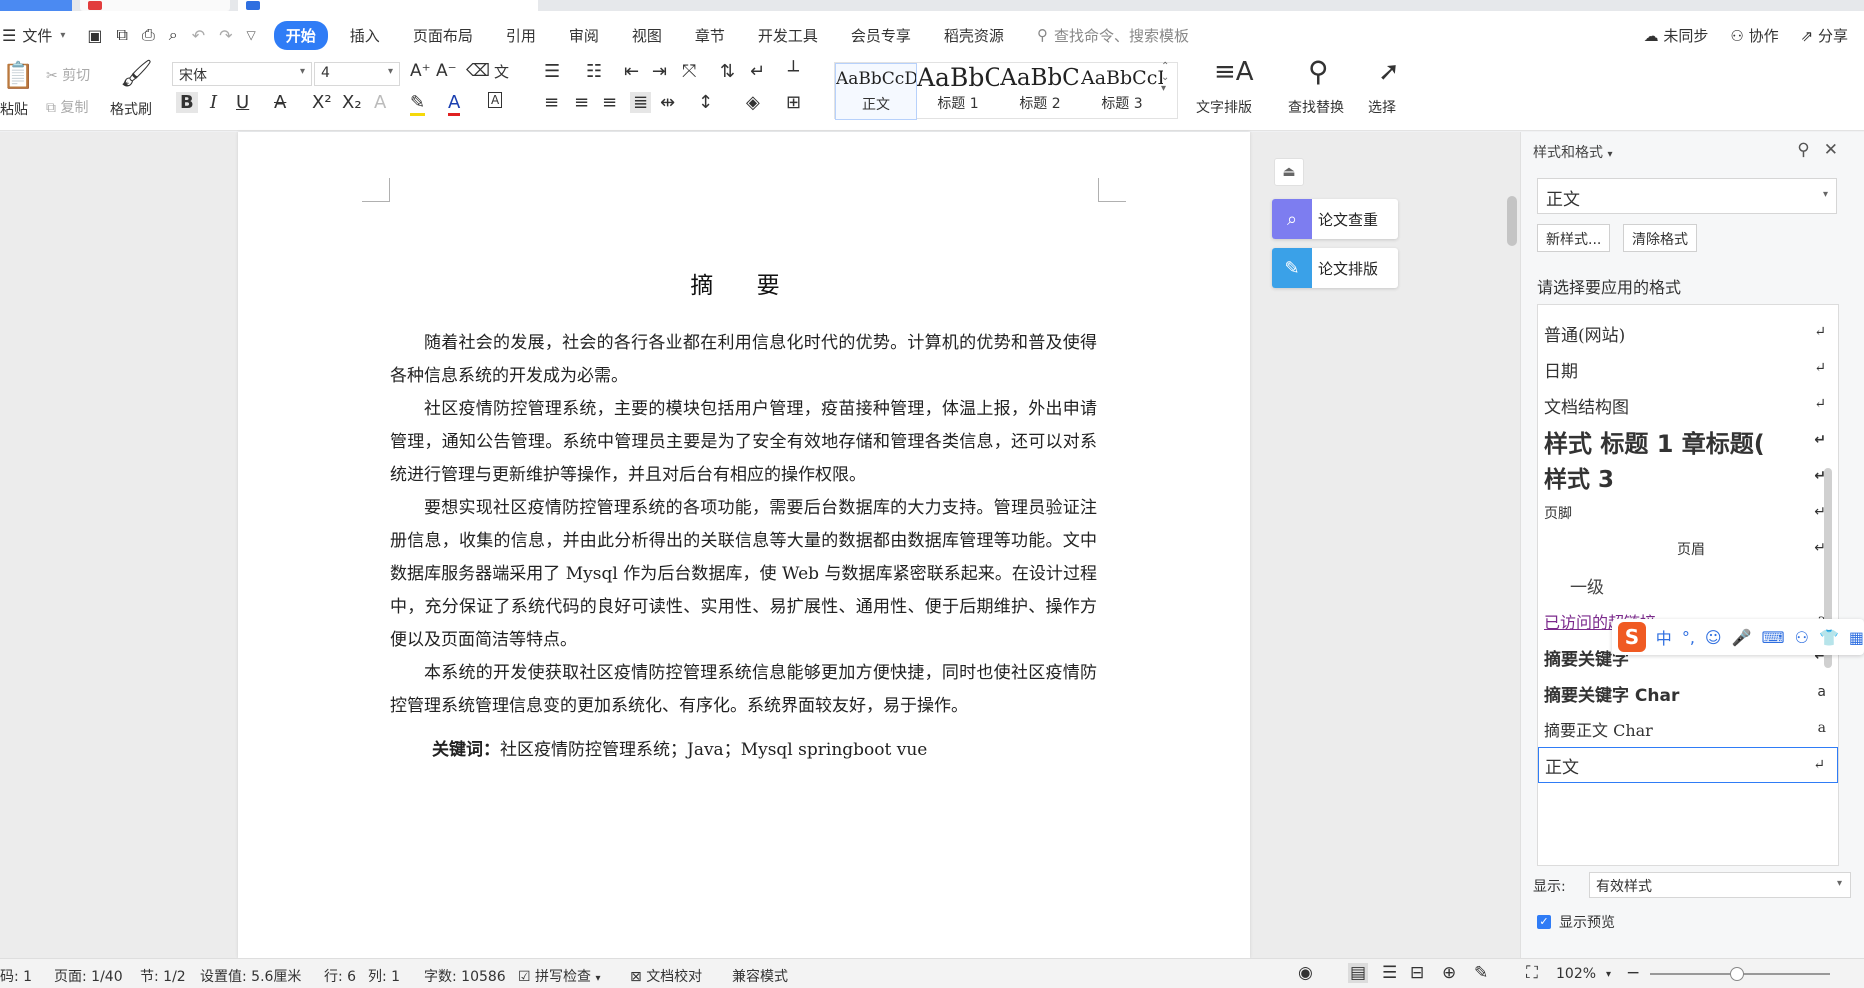  I want to click on fit-page-icon: ⛶, so click(1532, 973).